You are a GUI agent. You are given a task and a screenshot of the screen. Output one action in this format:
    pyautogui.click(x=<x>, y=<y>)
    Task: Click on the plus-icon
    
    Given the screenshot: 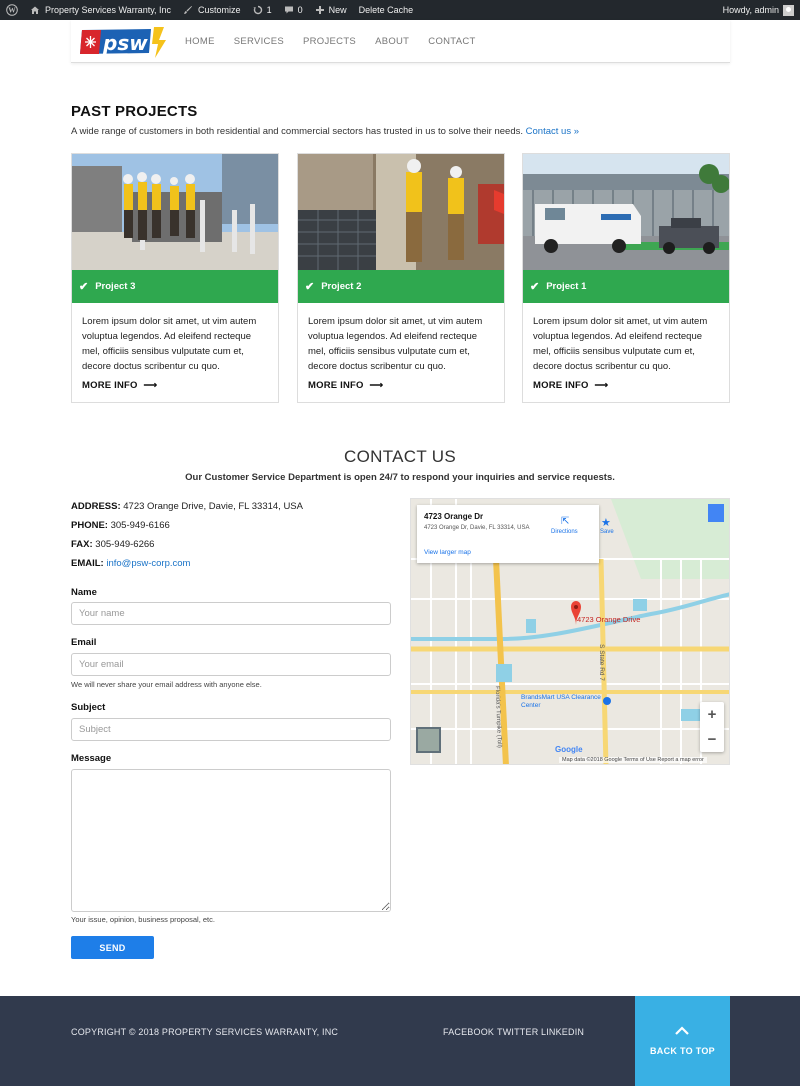 What is the action you would take?
    pyautogui.click(x=319, y=10)
    